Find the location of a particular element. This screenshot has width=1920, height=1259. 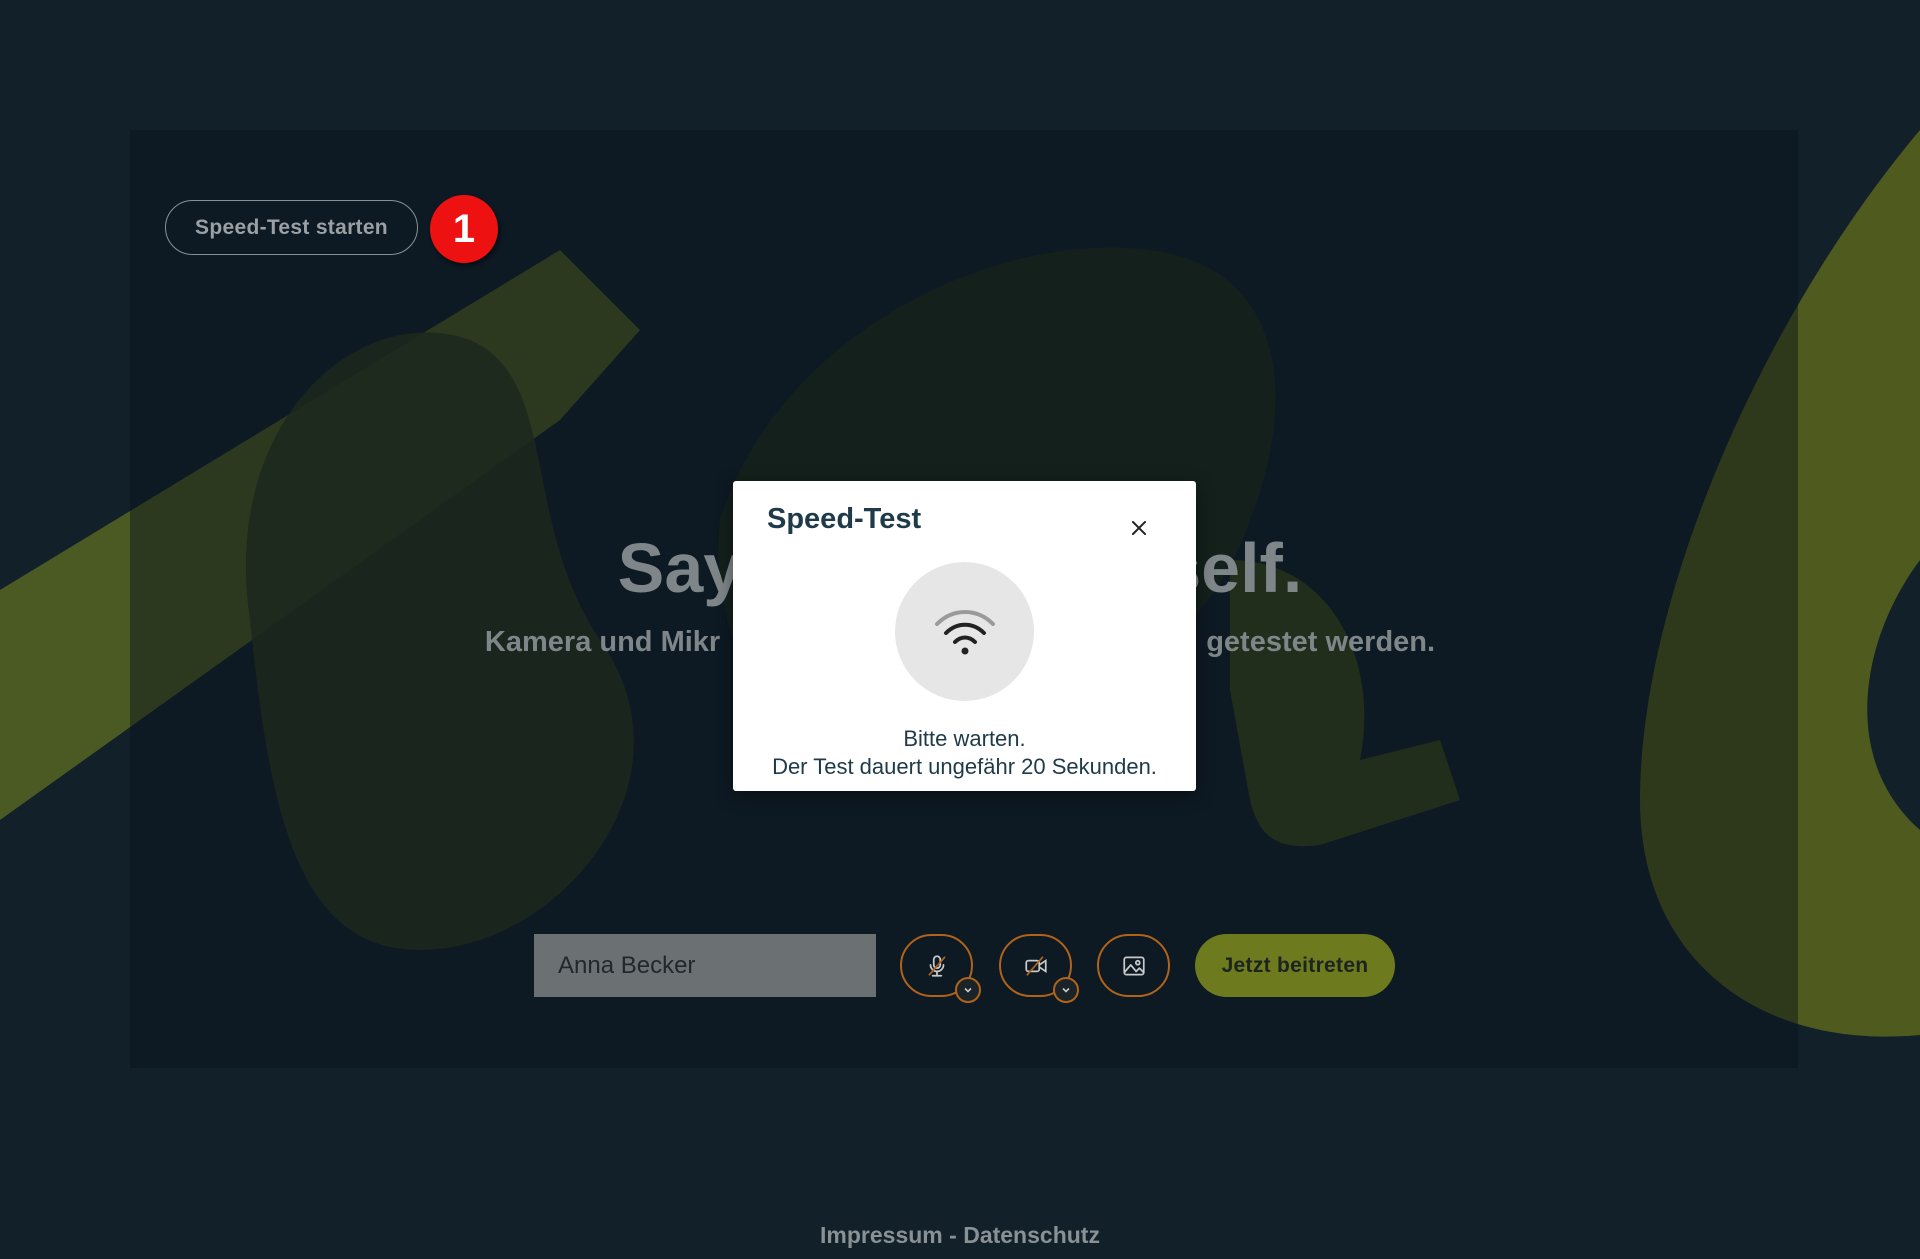

camera-options-dropdown is located at coordinates (1066, 990).